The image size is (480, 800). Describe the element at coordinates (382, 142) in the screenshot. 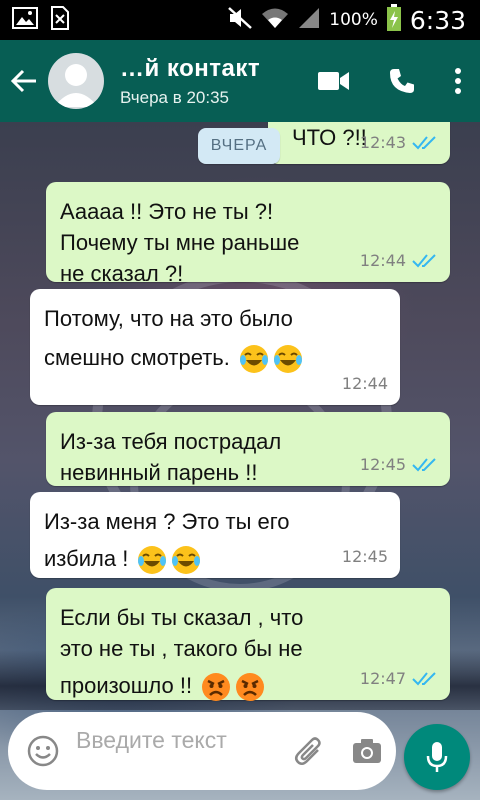

I see `message-time: 12:43` at that location.